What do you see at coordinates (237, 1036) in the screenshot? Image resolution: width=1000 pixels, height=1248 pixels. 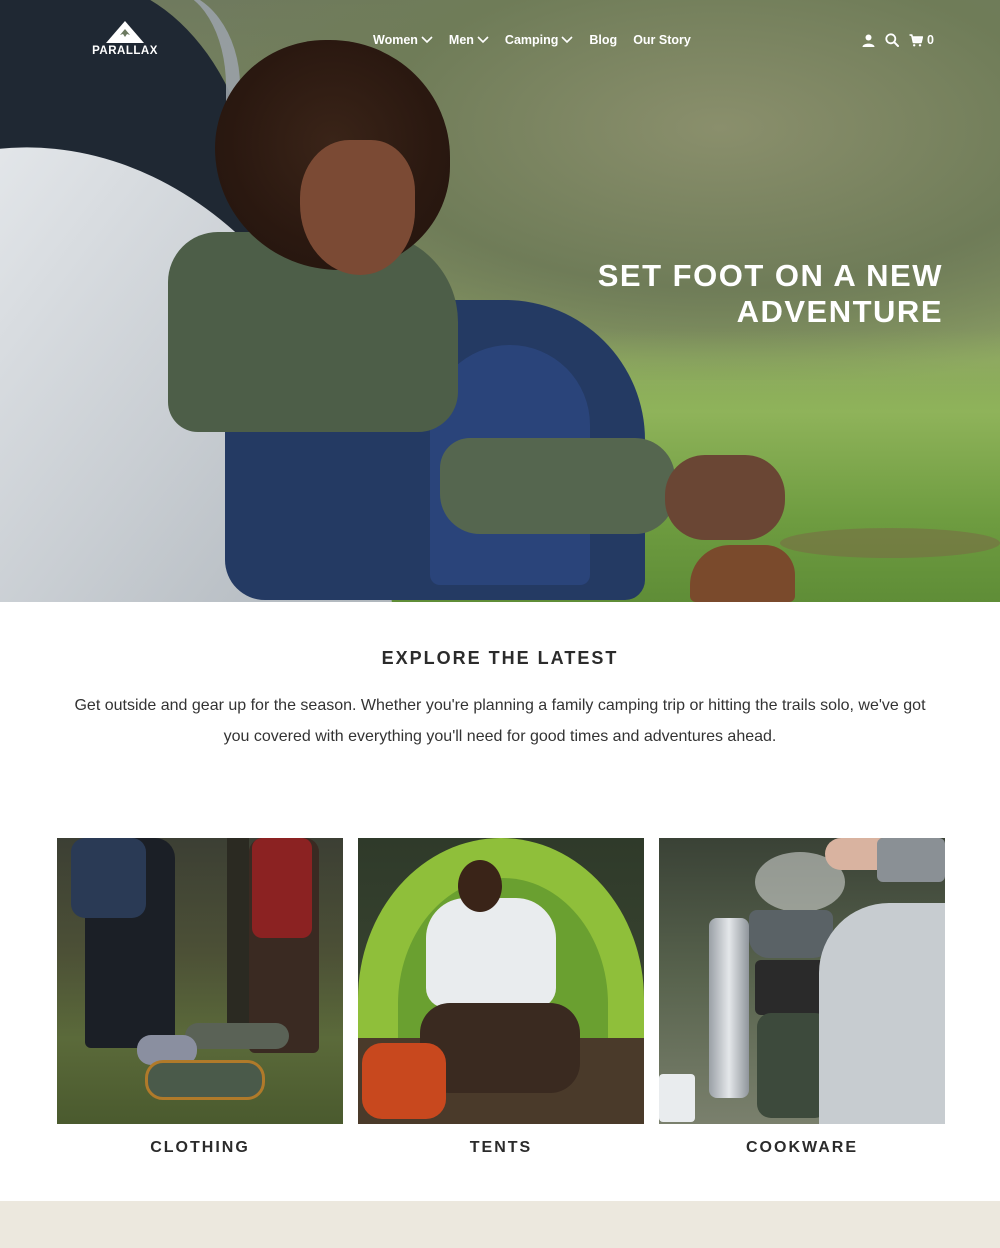 I see `sleeping-mat` at bounding box center [237, 1036].